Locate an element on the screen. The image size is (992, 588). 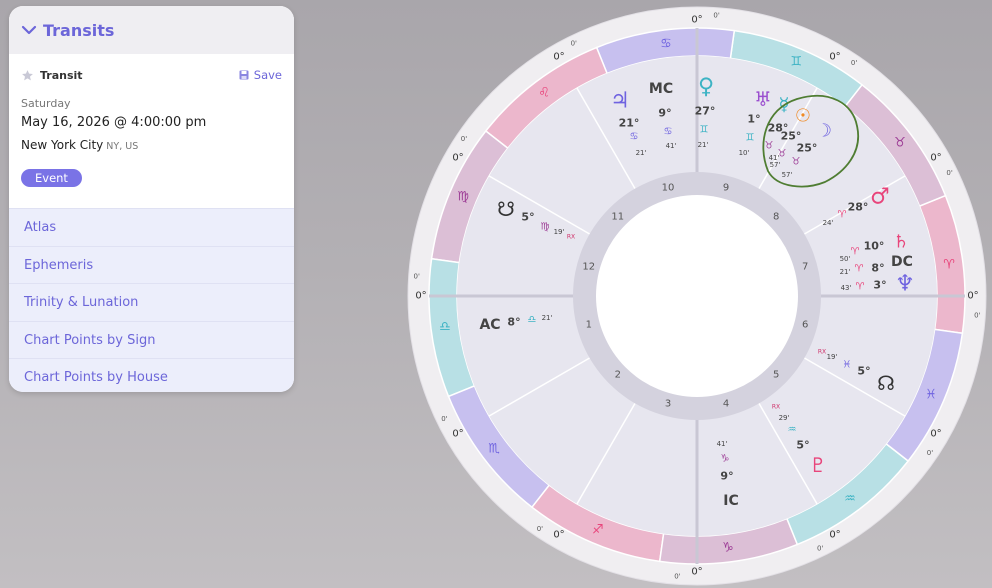
weekday: Saturday is located at coordinates (46, 103).